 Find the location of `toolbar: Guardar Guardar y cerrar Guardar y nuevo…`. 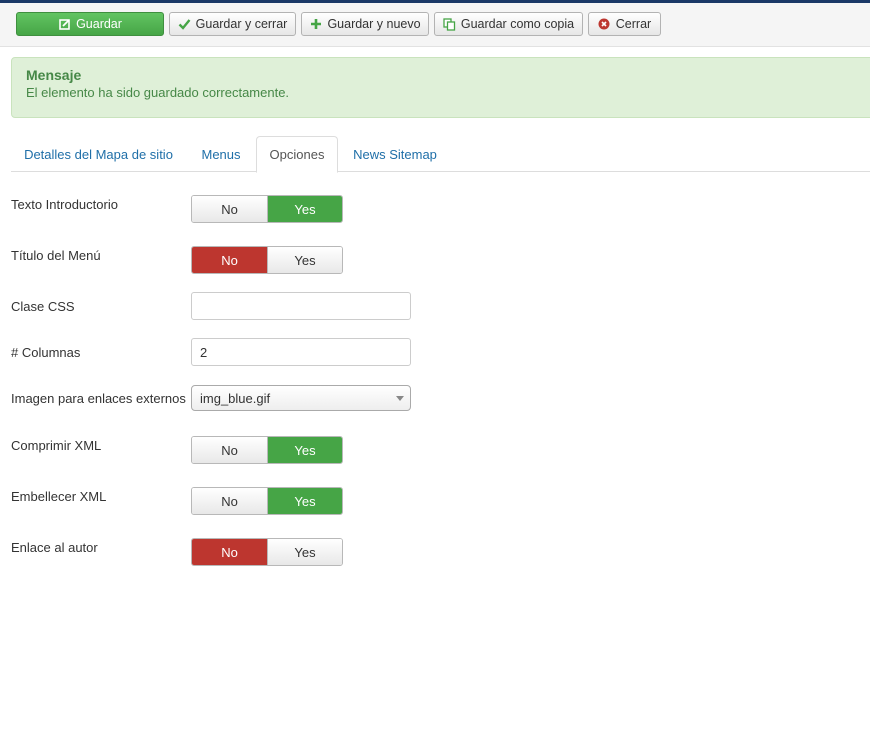

toolbar: Guardar Guardar y cerrar Guardar y nuevo… is located at coordinates (435, 25).